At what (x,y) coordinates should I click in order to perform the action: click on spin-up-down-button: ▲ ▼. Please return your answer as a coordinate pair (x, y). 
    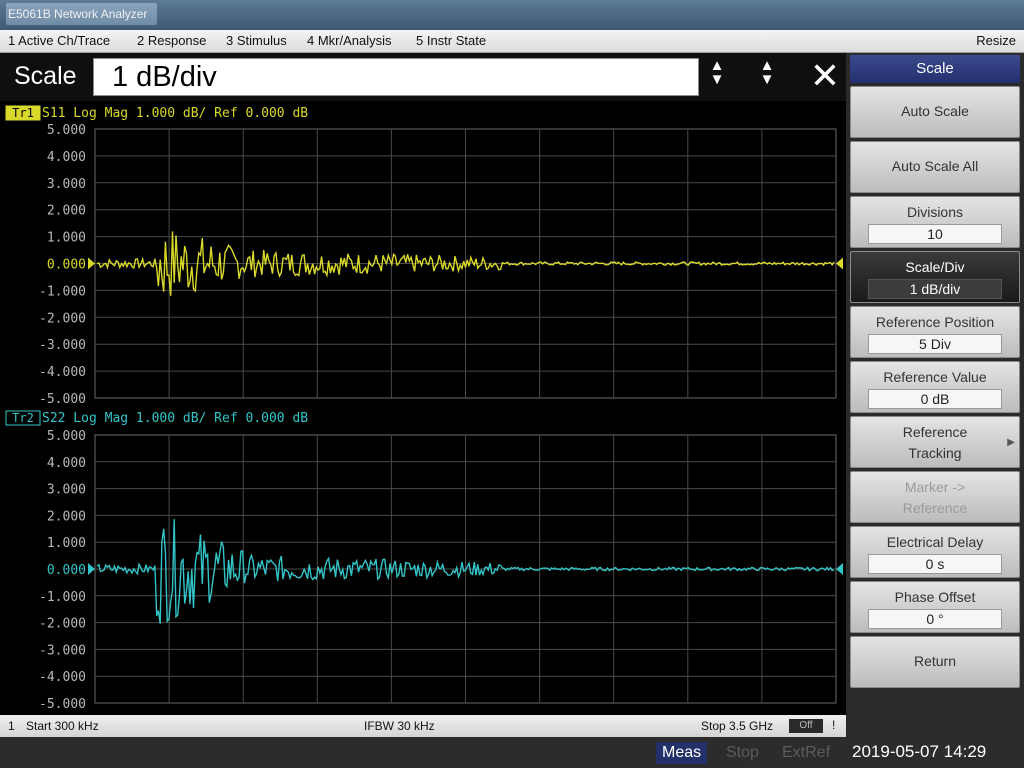
    Looking at the image, I should click on (717, 75).